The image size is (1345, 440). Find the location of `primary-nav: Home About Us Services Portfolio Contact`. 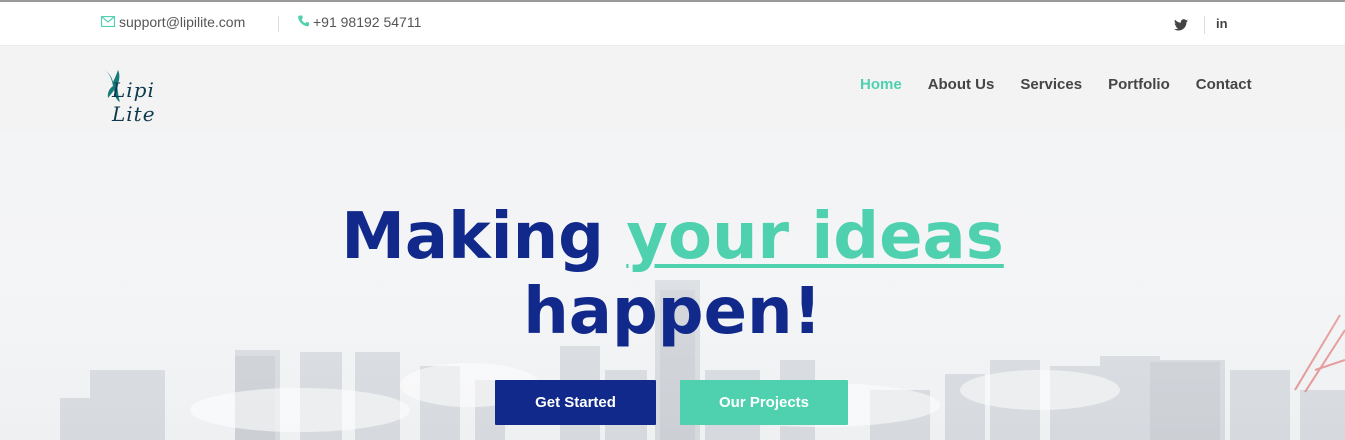

primary-nav: Home About Us Services Portfolio Contact is located at coordinates (1069, 84).